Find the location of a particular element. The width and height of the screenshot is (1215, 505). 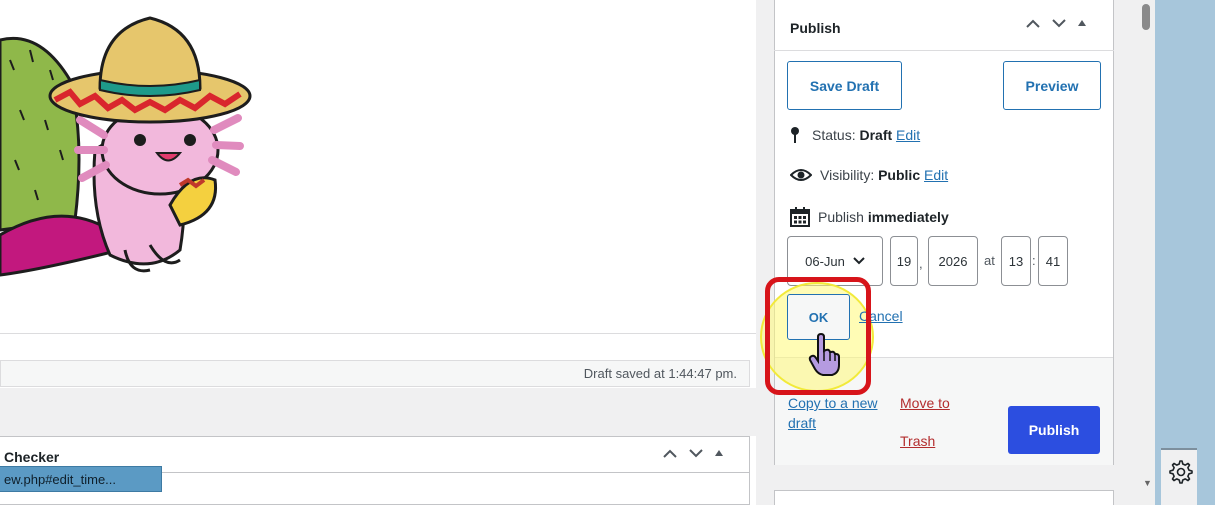

scrollbar-thumb is located at coordinates (1146, 17).